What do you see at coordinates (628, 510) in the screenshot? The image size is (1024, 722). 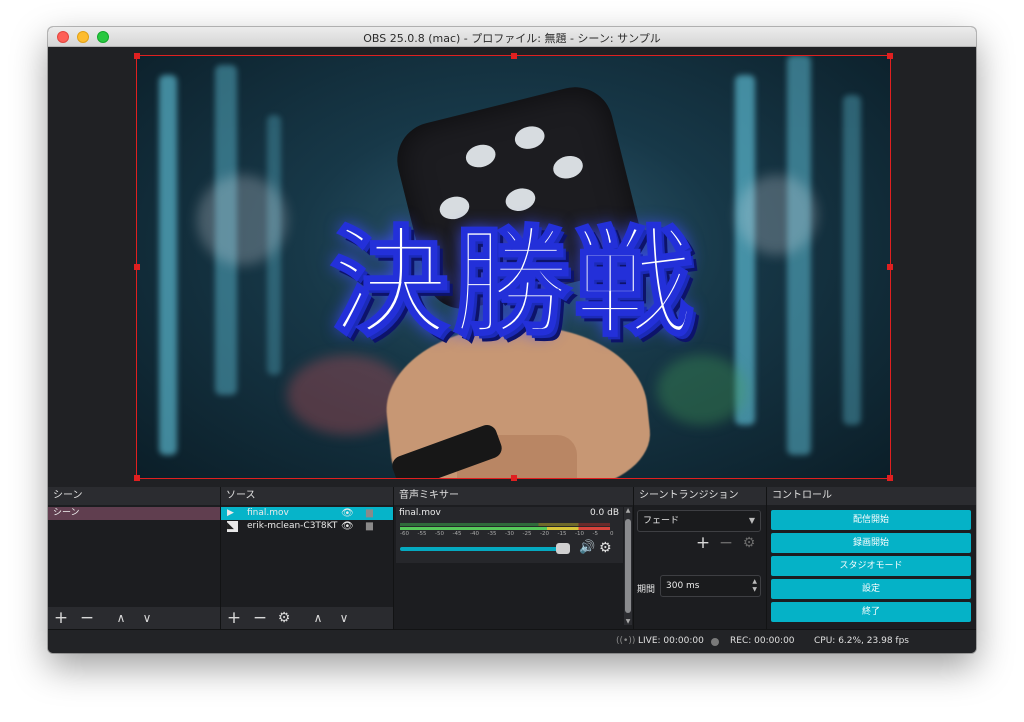 I see `scroll-up-arrow: ▲` at bounding box center [628, 510].